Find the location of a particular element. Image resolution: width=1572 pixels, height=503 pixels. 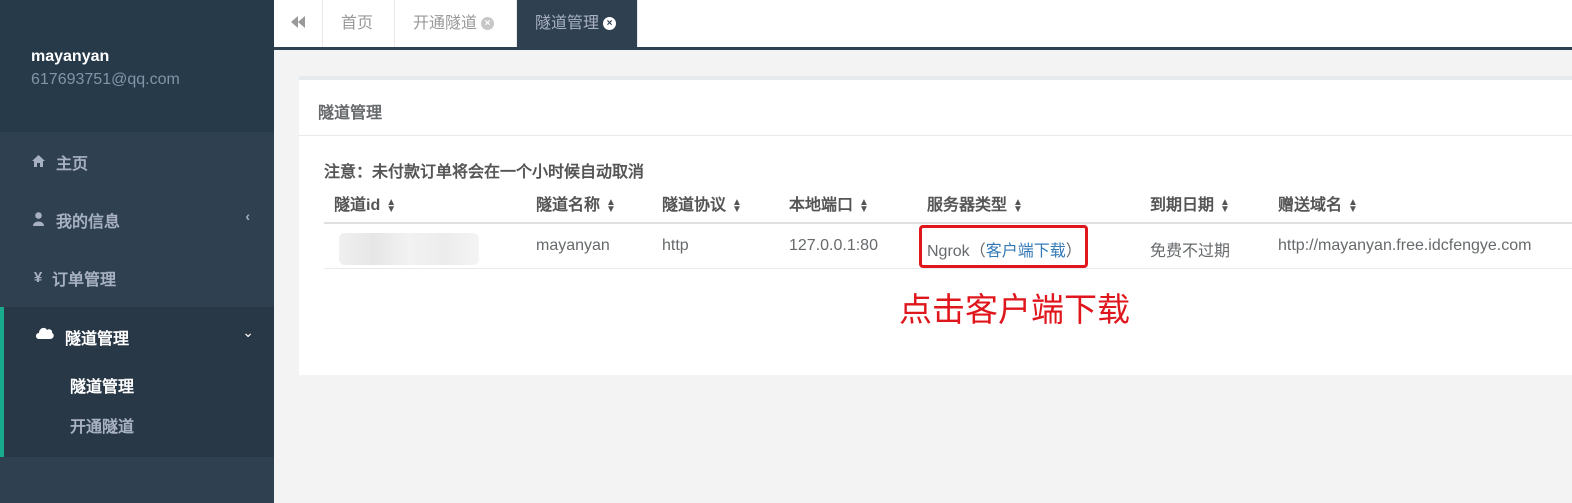

cell-protocol: http is located at coordinates (675, 245).